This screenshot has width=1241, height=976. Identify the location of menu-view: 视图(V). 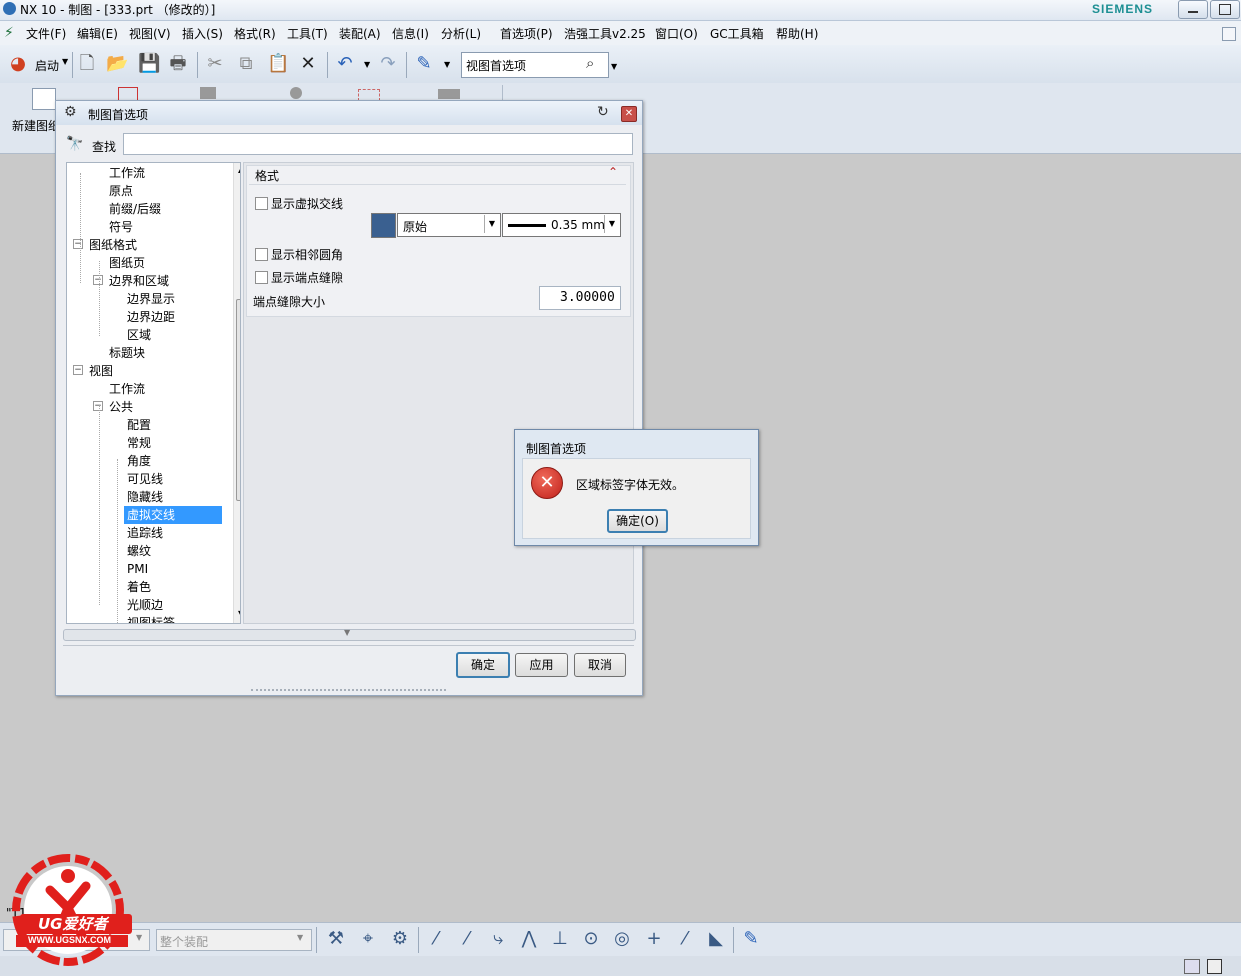
(150, 33).